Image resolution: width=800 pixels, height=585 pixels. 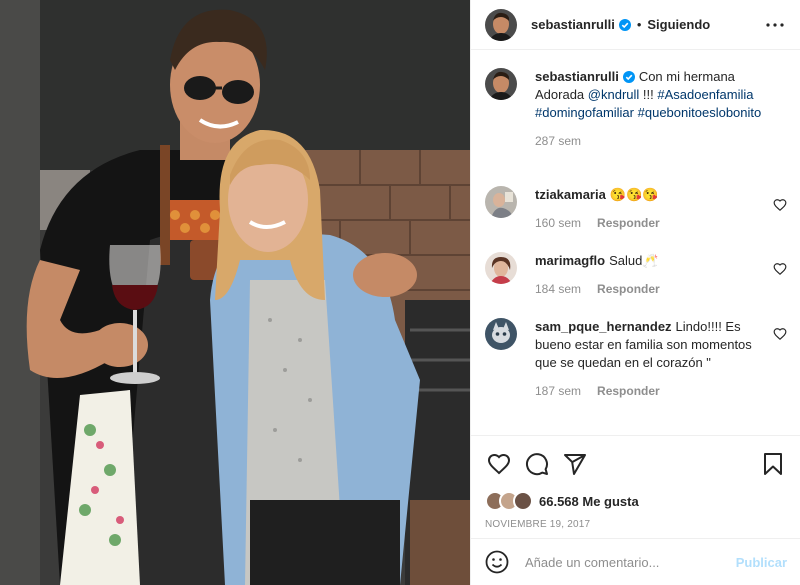 I want to click on comment-meta: 184 sem Responder, so click(x=653, y=289).